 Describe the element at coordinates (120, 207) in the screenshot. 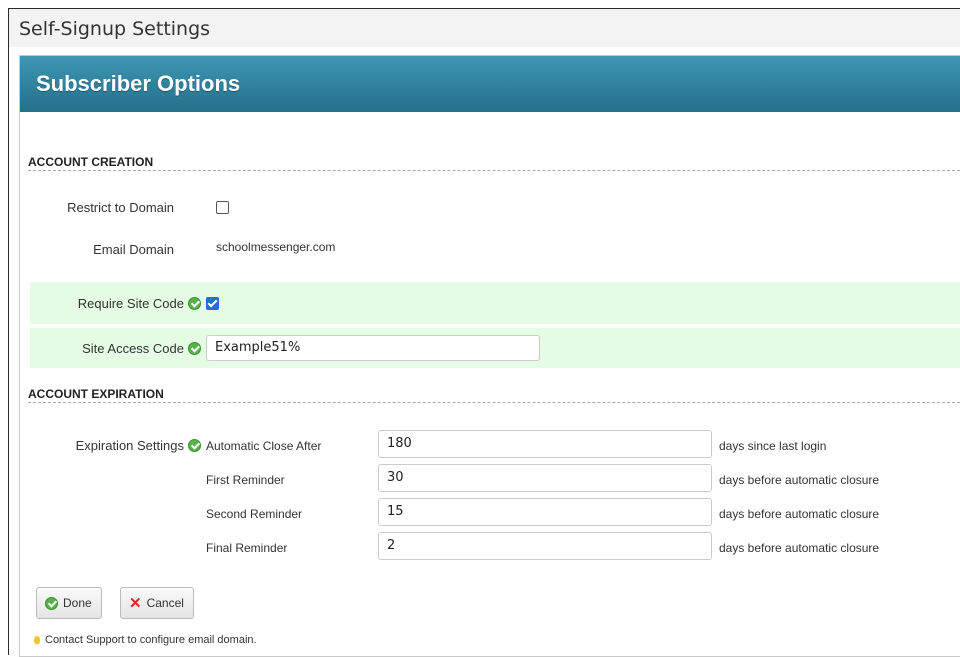

I see `restrict-to-domain-label: Restrict to Domain` at that location.